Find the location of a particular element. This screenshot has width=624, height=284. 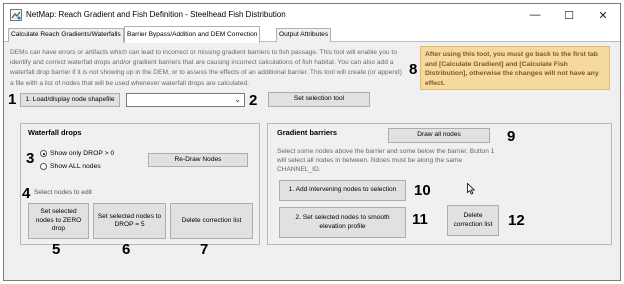

set-drop-5-button: Set selected nodes to DROP = 5 is located at coordinates (129, 221).